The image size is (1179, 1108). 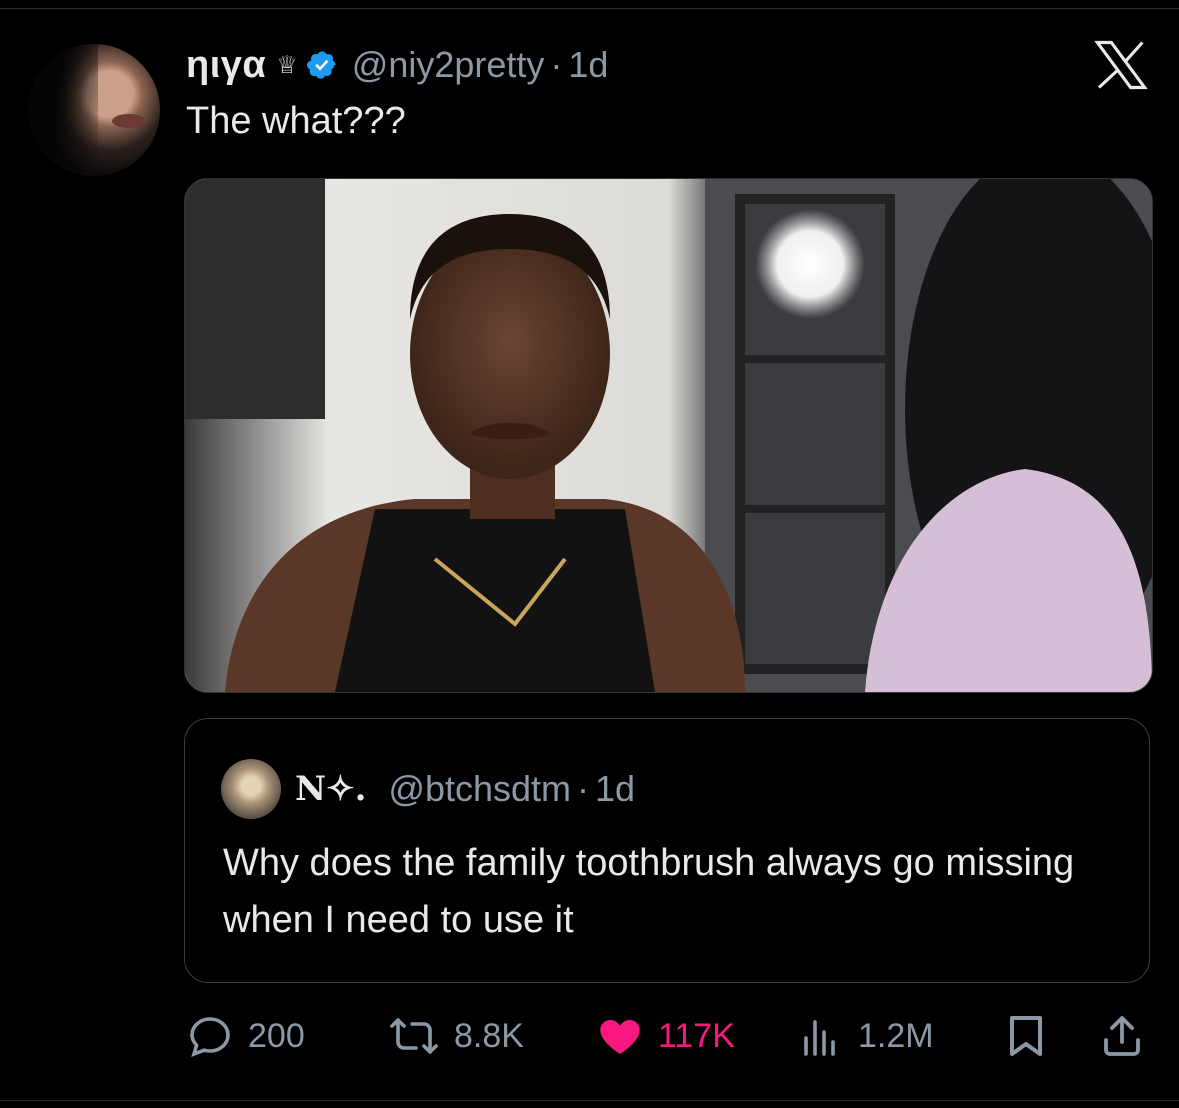 What do you see at coordinates (322, 65) in the screenshot?
I see `verified-badge-icon` at bounding box center [322, 65].